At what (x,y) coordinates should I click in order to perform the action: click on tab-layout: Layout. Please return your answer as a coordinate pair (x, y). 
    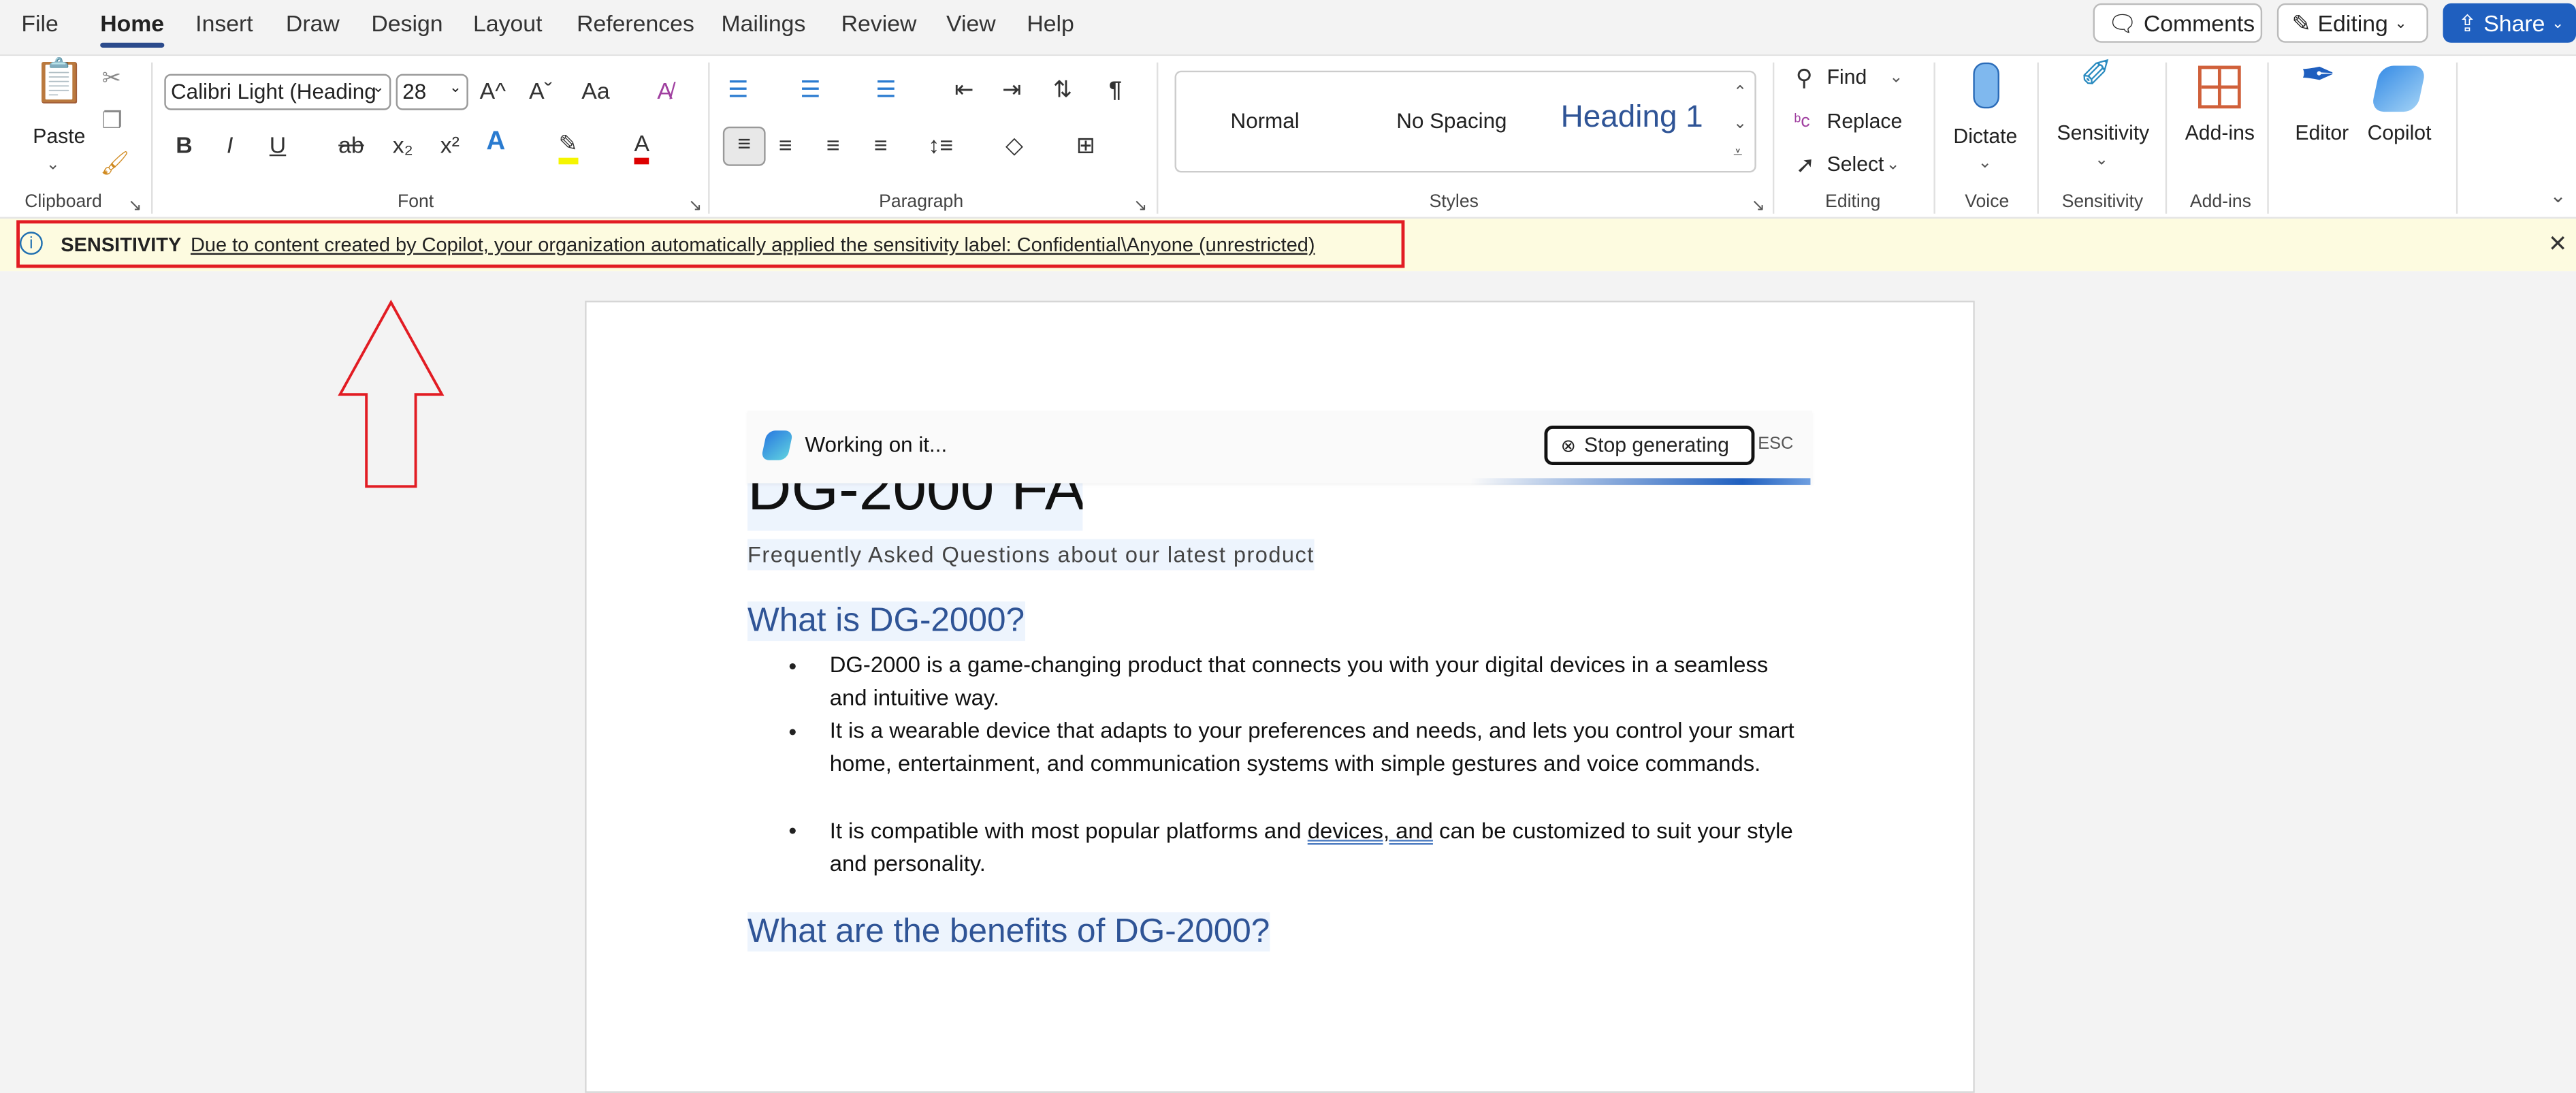
    Looking at the image, I should click on (508, 23).